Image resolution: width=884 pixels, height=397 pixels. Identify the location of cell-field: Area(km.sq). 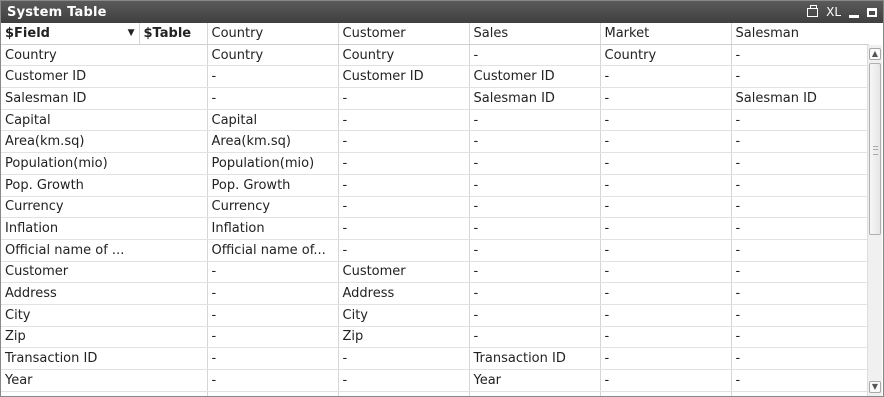
(104, 142).